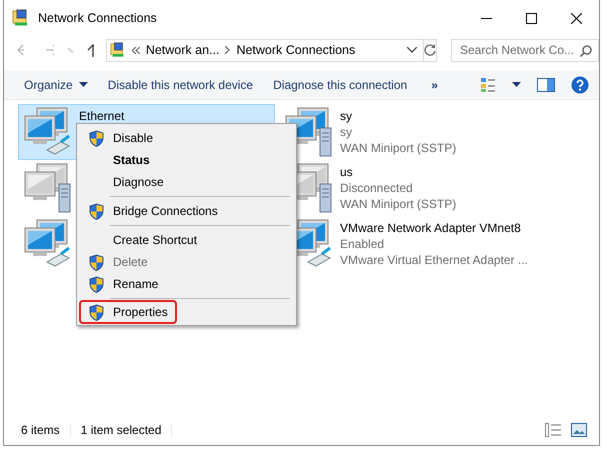 The image size is (607, 450). I want to click on connection-status: sy, so click(346, 132).